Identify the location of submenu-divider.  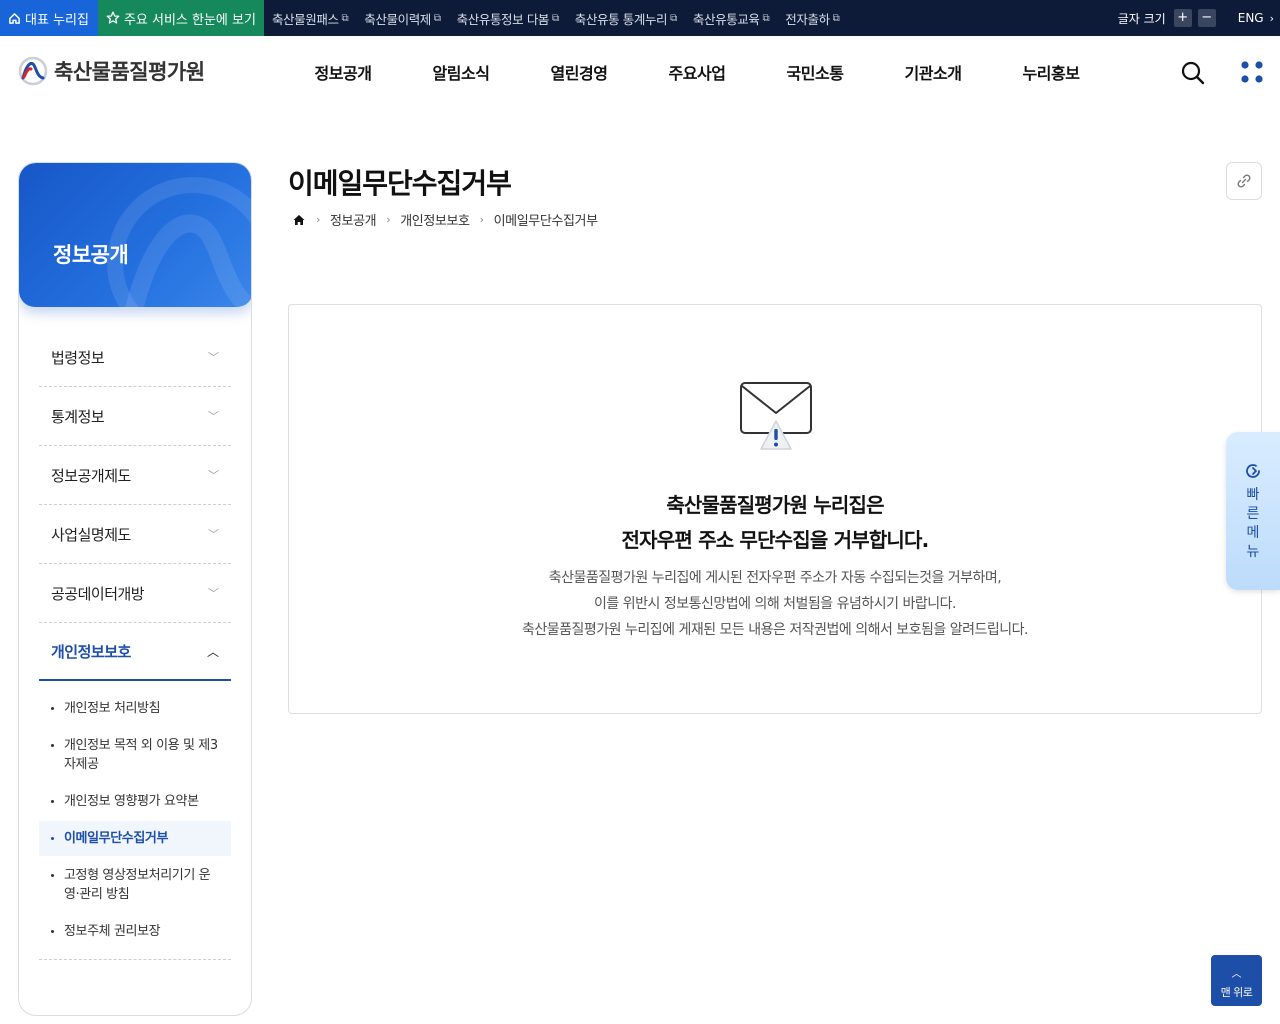
(135, 959).